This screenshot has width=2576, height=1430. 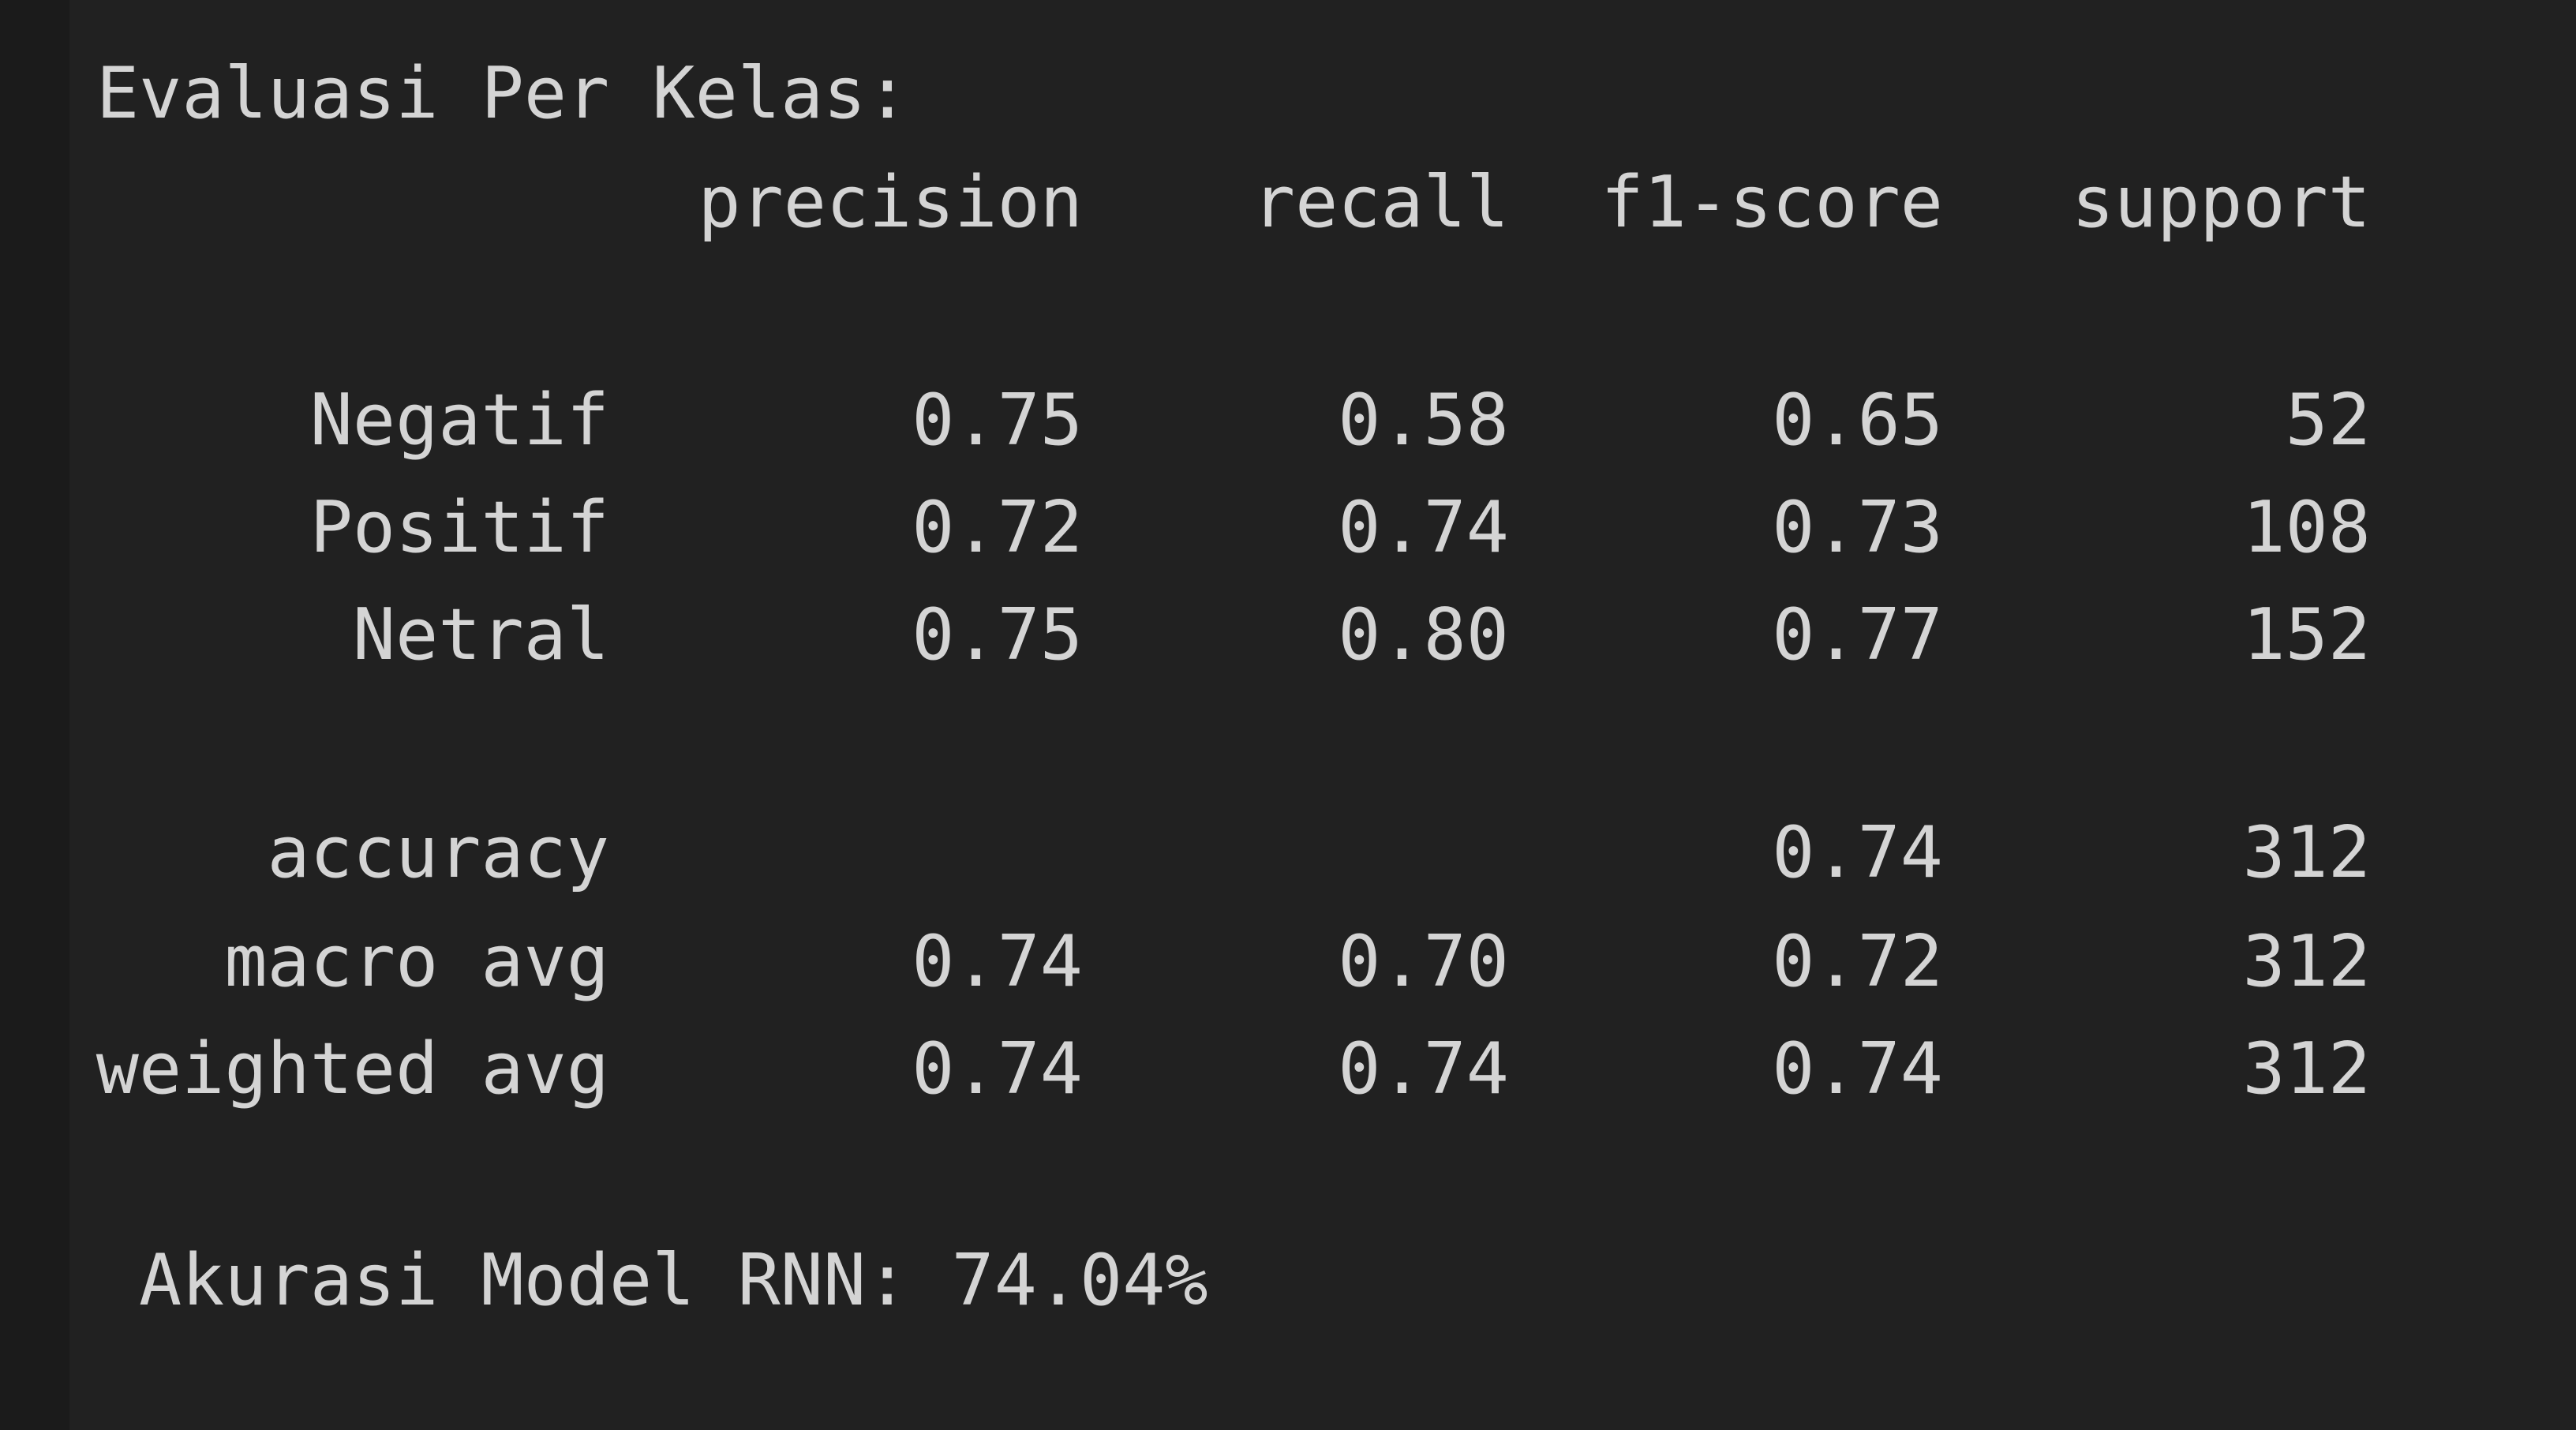 What do you see at coordinates (459, 421) in the screenshot?
I see `row-label: Negatif` at bounding box center [459, 421].